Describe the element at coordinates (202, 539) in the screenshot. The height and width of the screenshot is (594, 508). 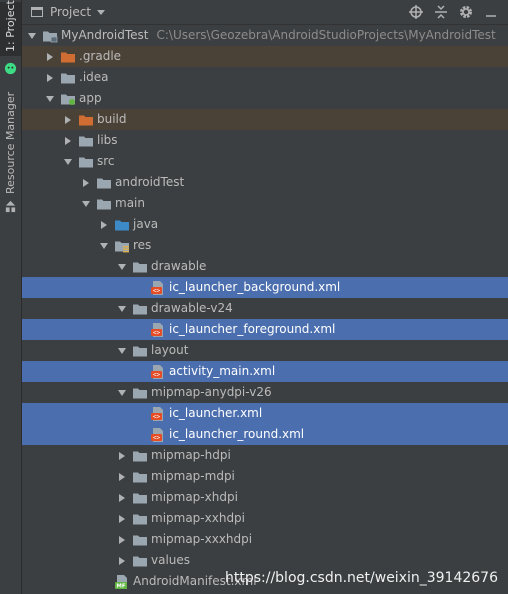
I see `tree-item-label: mipmap-xxxhdpi` at that location.